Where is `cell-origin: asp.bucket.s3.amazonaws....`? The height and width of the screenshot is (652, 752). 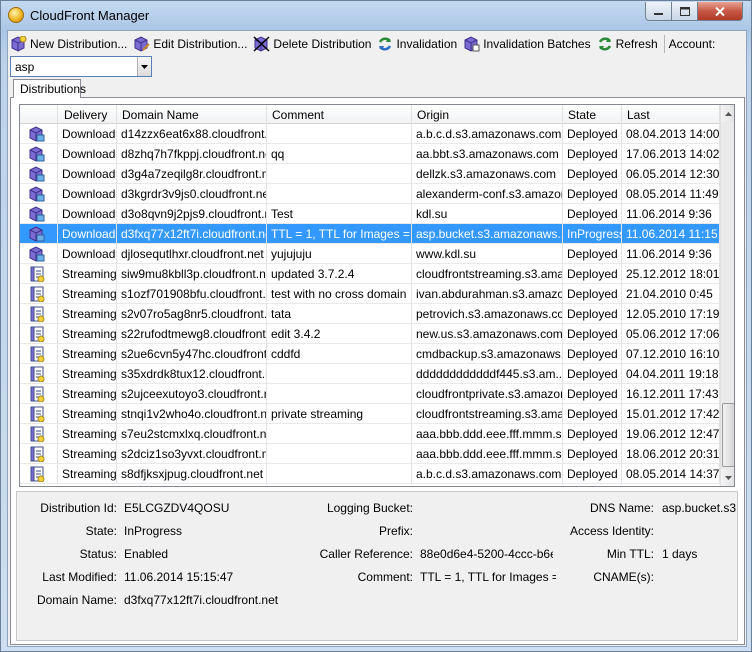
cell-origin: asp.bucket.s3.amazonaws.... is located at coordinates (487, 234).